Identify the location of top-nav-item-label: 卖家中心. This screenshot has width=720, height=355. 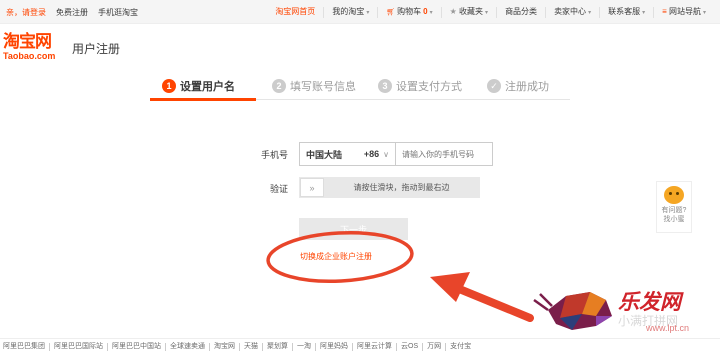
(570, 11).